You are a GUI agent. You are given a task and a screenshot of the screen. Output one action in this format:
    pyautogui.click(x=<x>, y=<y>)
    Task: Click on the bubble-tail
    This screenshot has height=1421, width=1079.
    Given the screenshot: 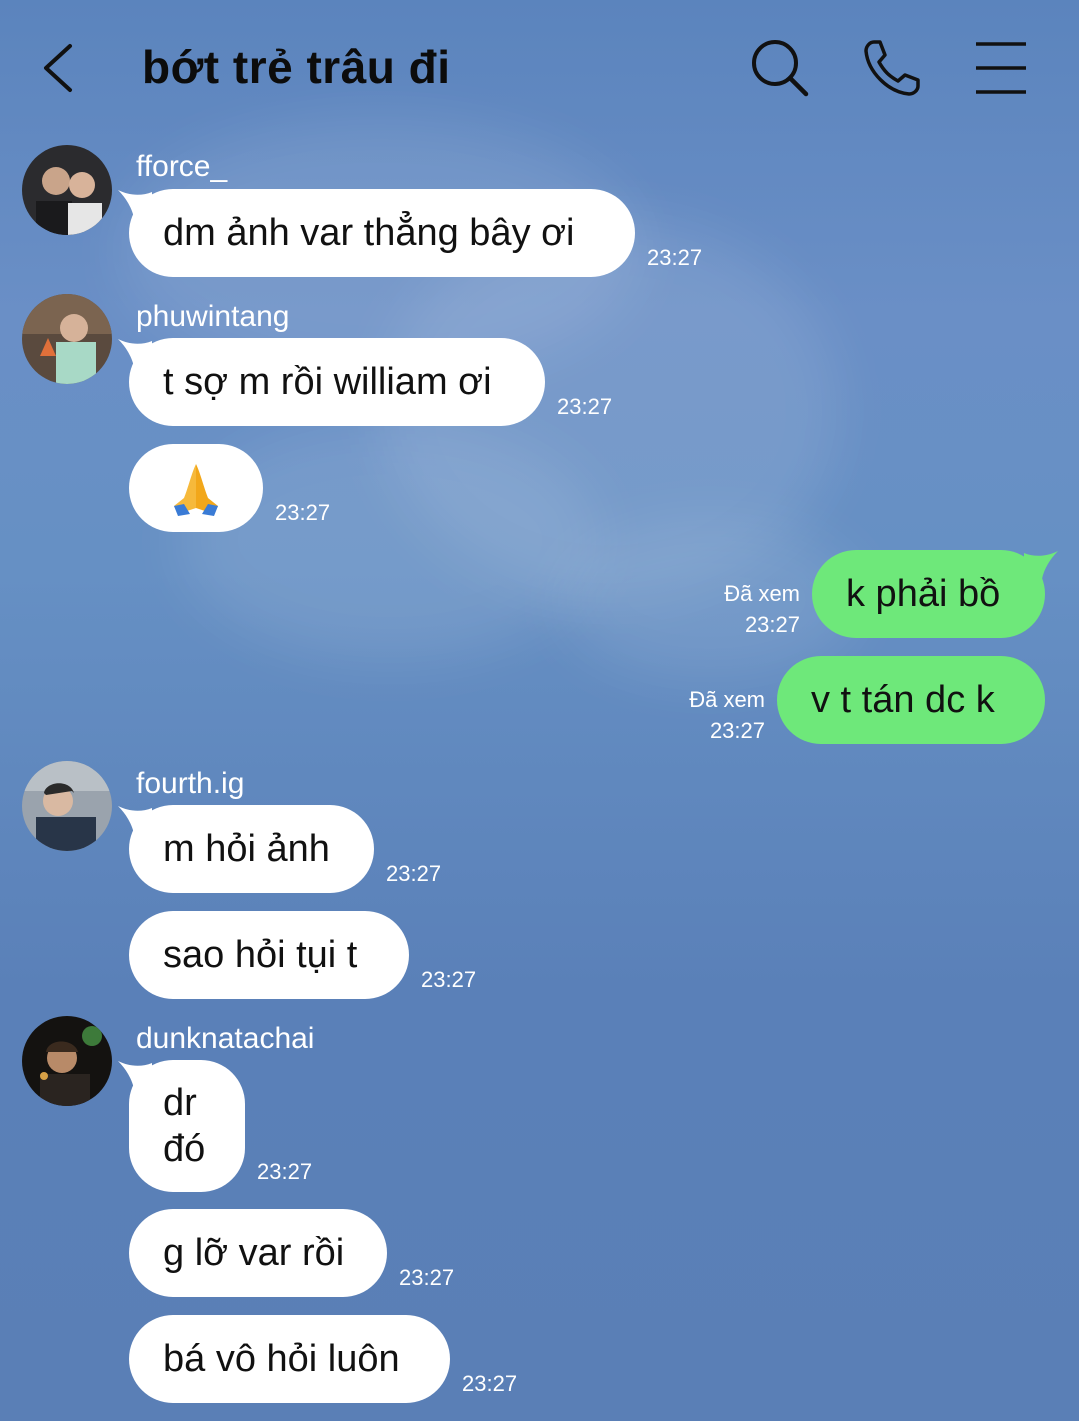 What is the action you would take?
    pyautogui.click(x=1041, y=565)
    